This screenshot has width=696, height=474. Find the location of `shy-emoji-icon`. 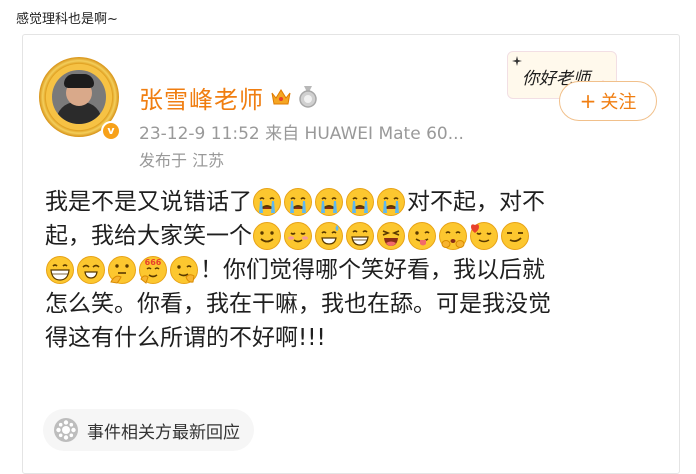

shy-emoji-icon is located at coordinates (298, 236).